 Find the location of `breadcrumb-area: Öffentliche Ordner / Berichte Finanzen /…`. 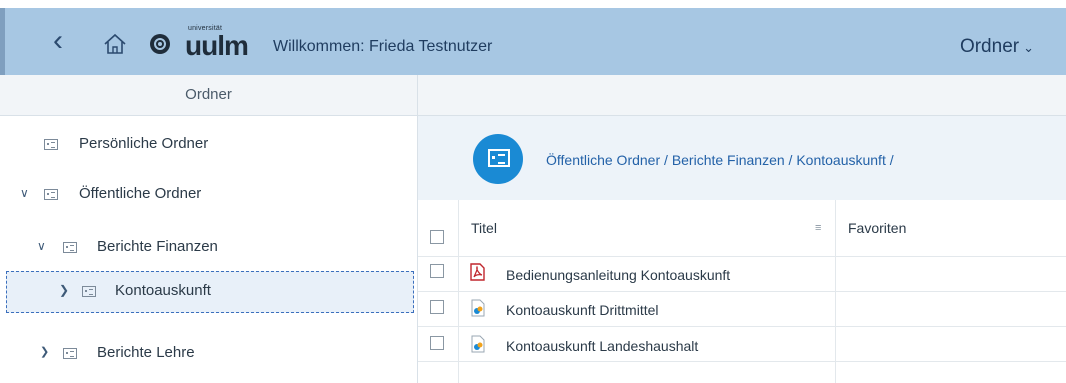

breadcrumb-area: Öffentliche Ordner / Berichte Finanzen /… is located at coordinates (742, 158).